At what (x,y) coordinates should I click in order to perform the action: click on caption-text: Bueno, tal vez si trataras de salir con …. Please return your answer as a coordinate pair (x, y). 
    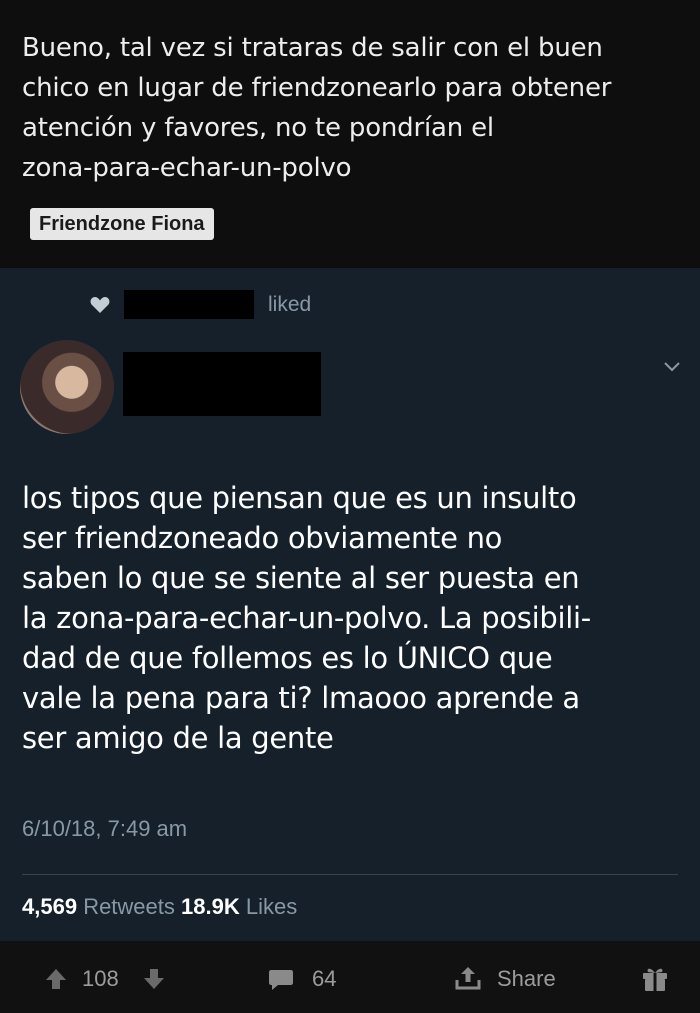
    Looking at the image, I should click on (352, 108).